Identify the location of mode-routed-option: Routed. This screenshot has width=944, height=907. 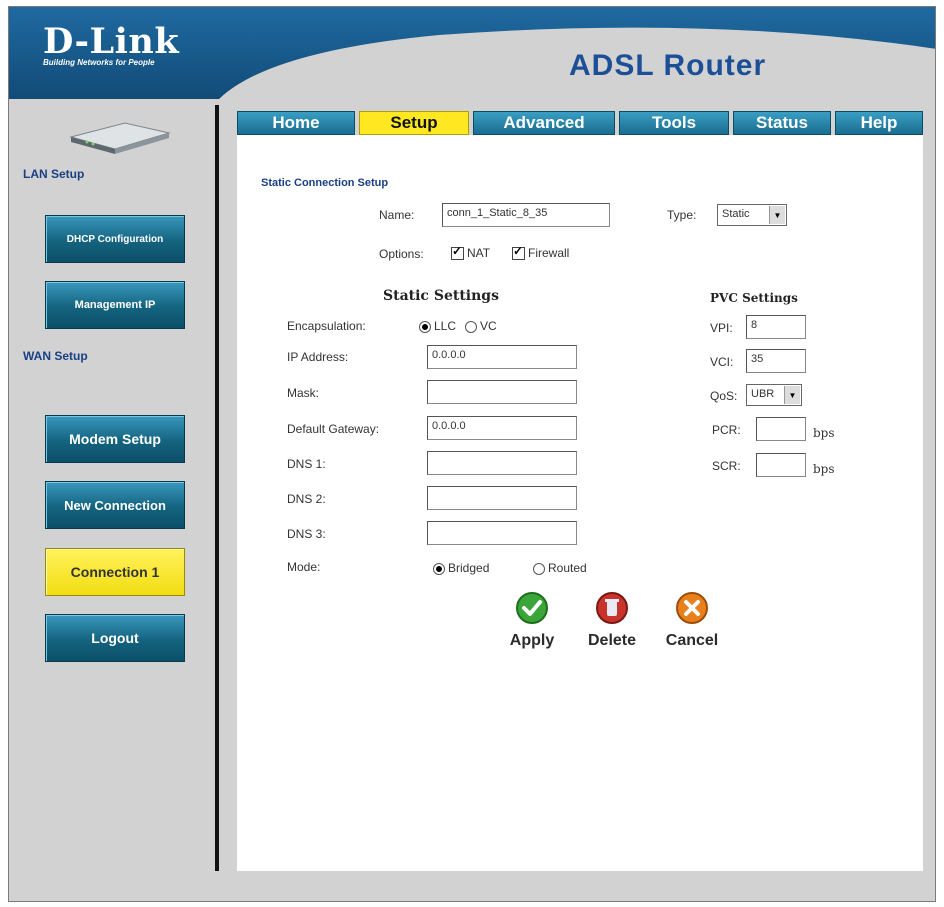
(560, 568).